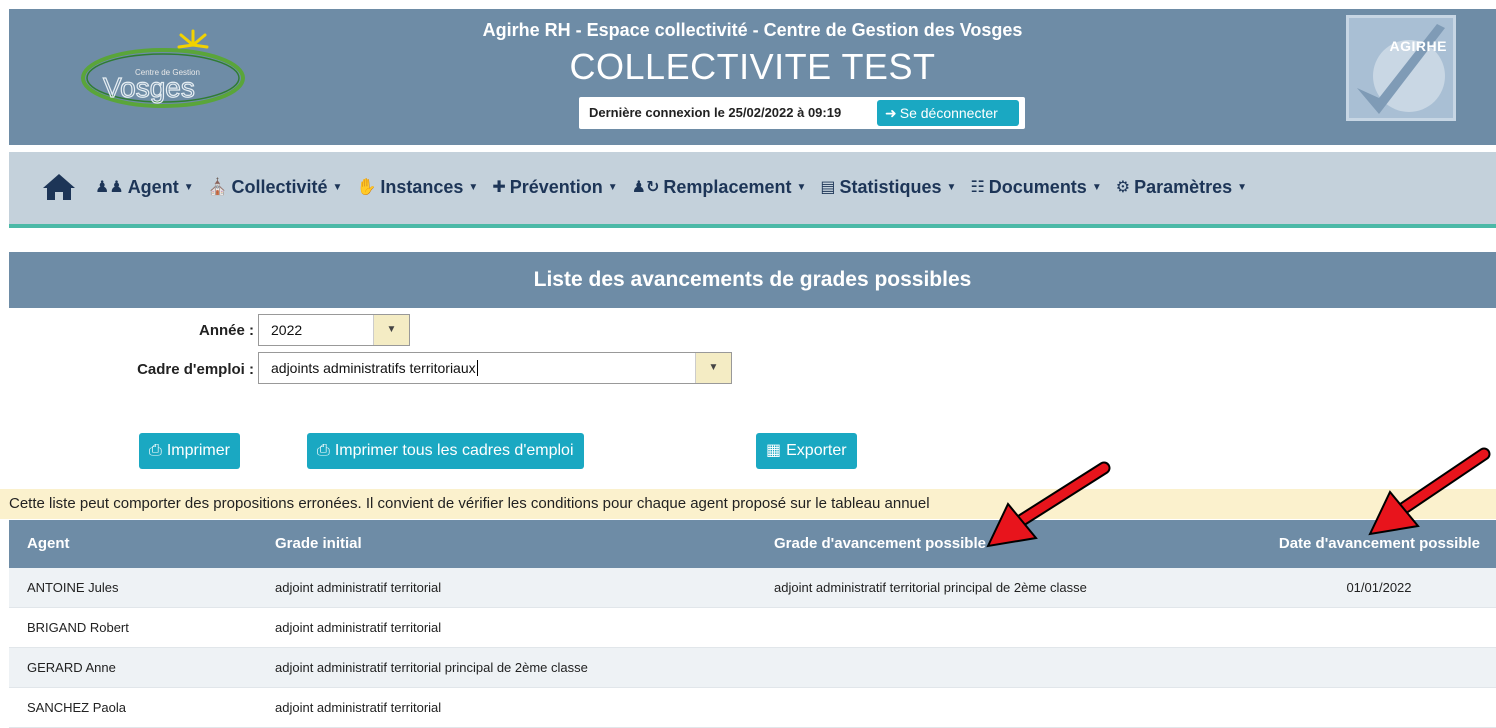 The width and height of the screenshot is (1496, 728). I want to click on nav-item-agent: ♟♟ Agent ▼, so click(144, 187).